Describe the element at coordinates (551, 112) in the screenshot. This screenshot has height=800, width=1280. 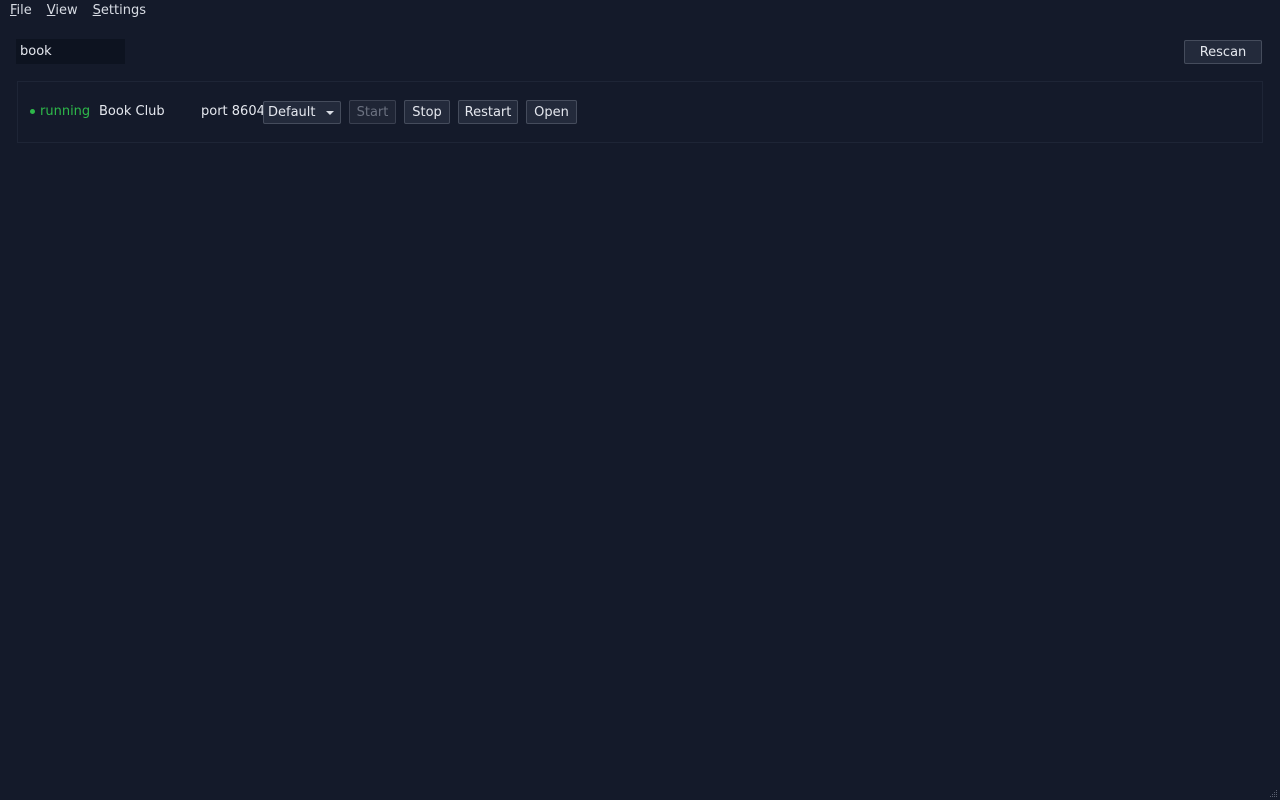
I see `open-button: Open` at that location.